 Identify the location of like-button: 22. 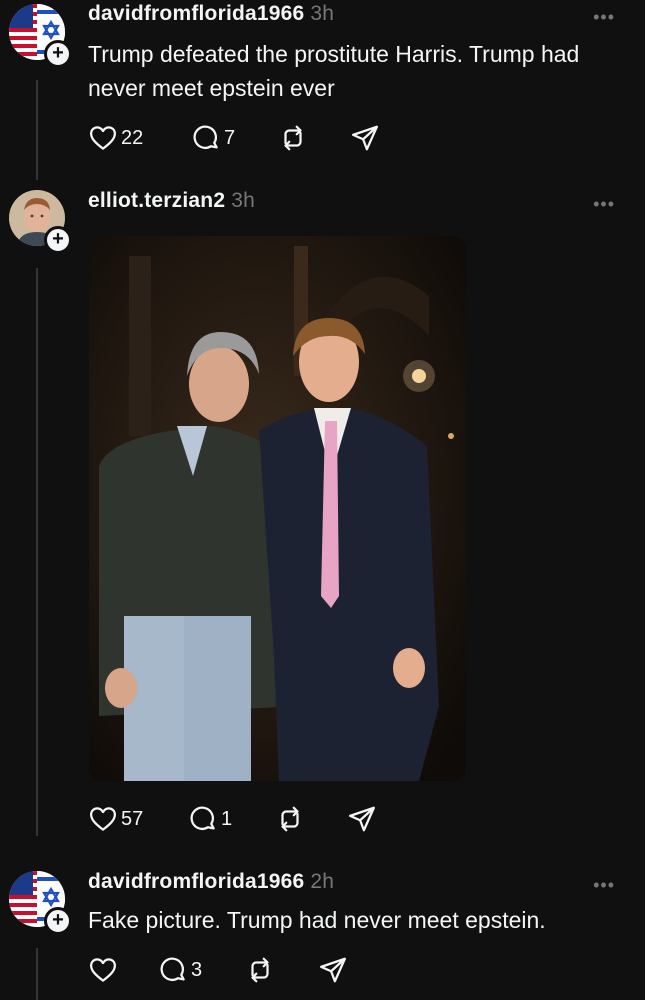
(115, 138).